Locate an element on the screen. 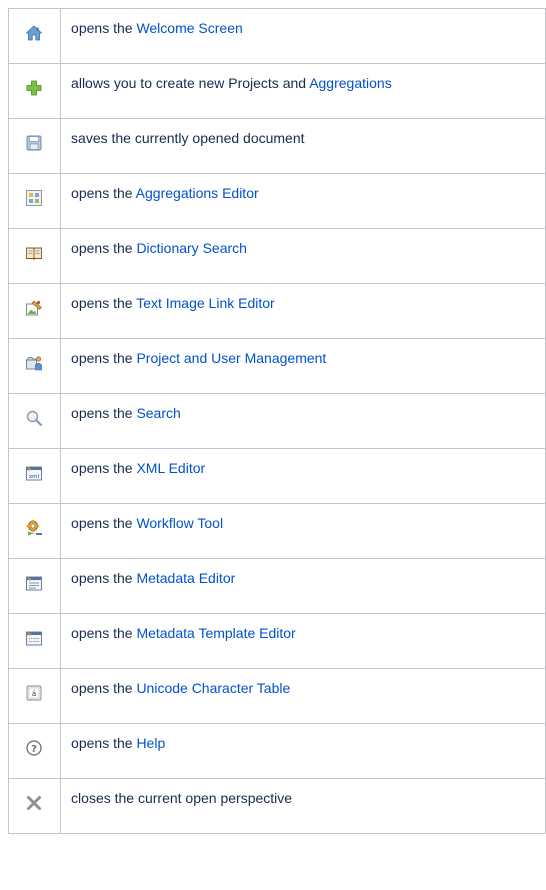  icon-cell: ? is located at coordinates (34, 751).